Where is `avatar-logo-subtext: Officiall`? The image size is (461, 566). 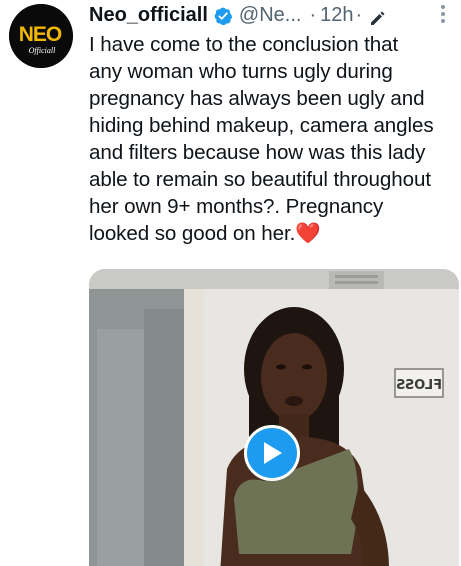
avatar-logo-subtext: Officiall is located at coordinates (42, 50).